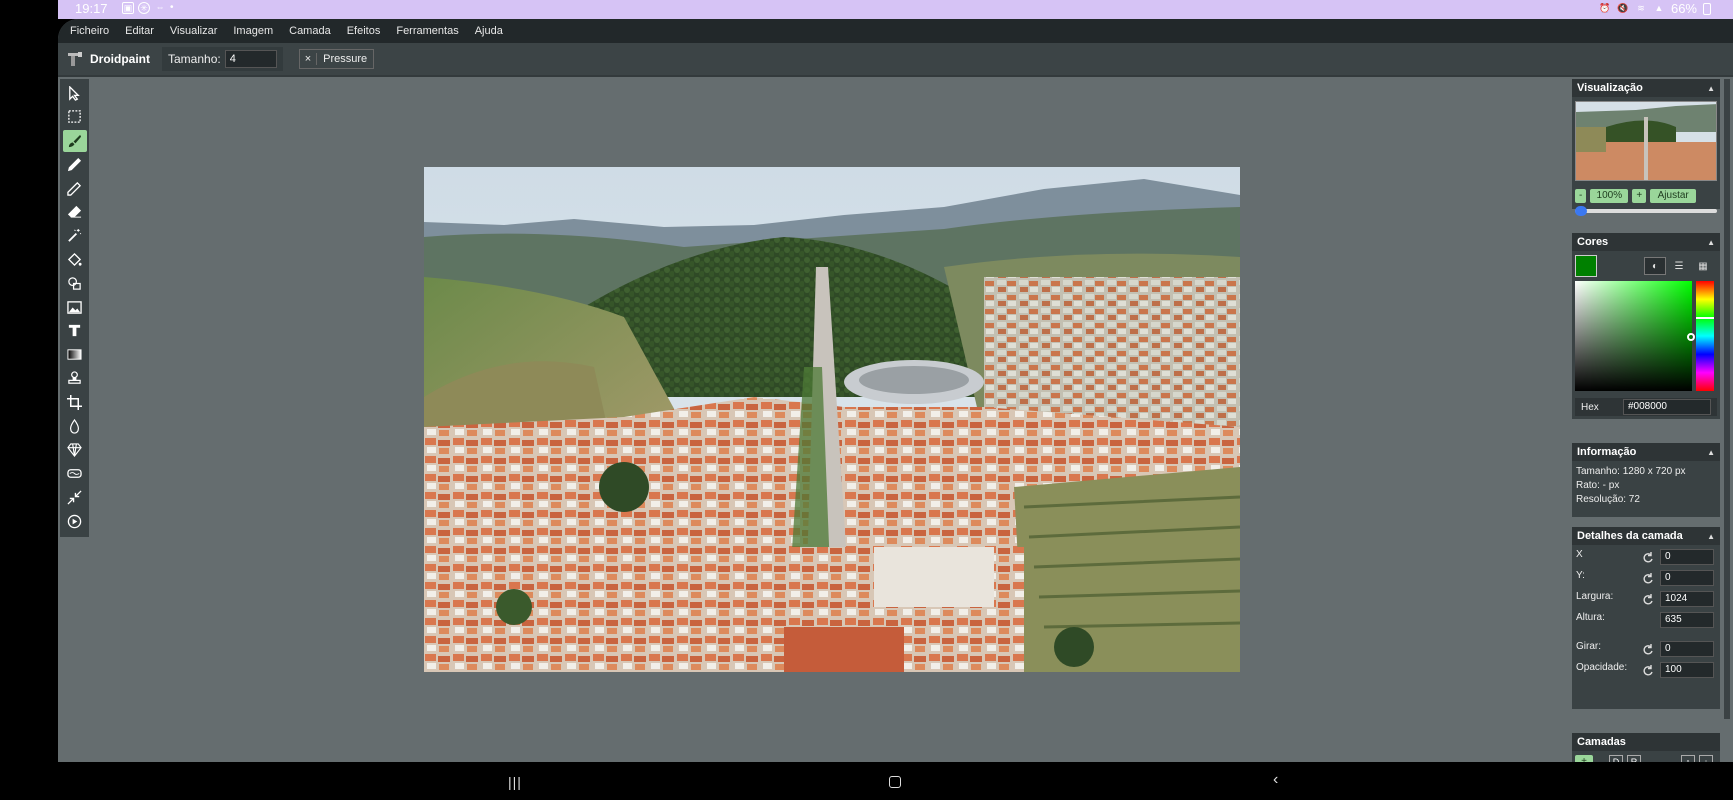 This screenshot has height=800, width=1733. I want to click on tool-eraser, so click(75, 212).